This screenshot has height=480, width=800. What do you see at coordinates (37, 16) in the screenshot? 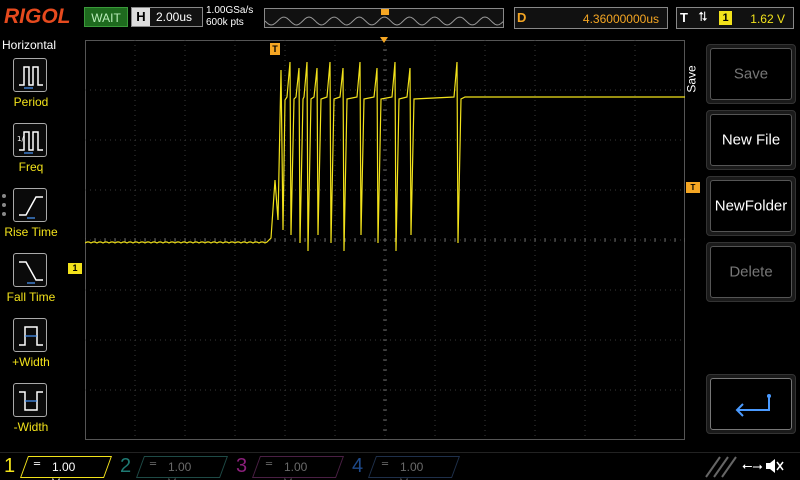
I see `brand-logo: RIGOL` at bounding box center [37, 16].